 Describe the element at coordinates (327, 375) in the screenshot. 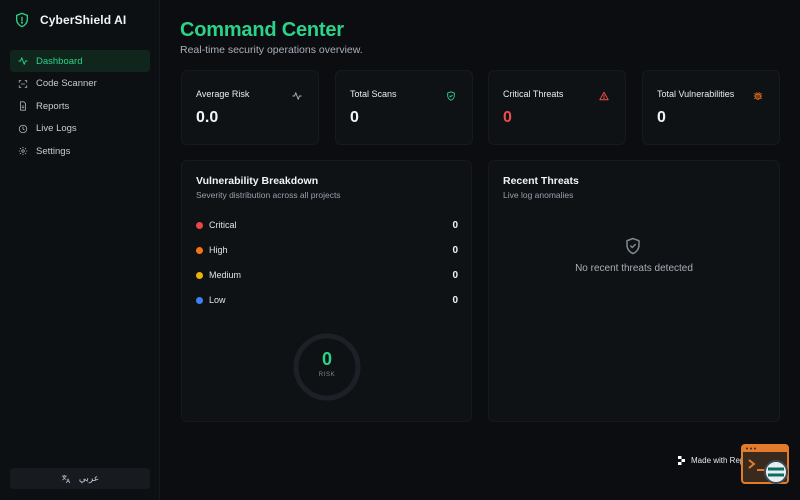

I see `gauge-label: RISK` at that location.